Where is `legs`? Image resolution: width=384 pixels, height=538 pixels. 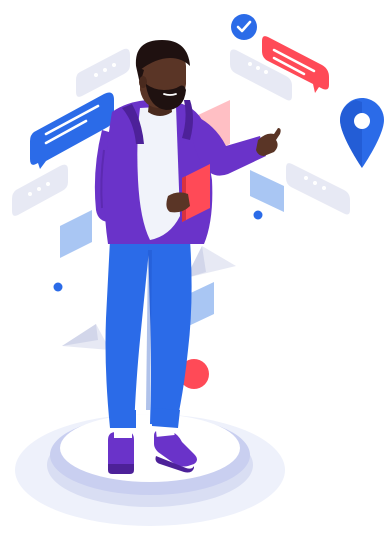 legs is located at coordinates (148, 334).